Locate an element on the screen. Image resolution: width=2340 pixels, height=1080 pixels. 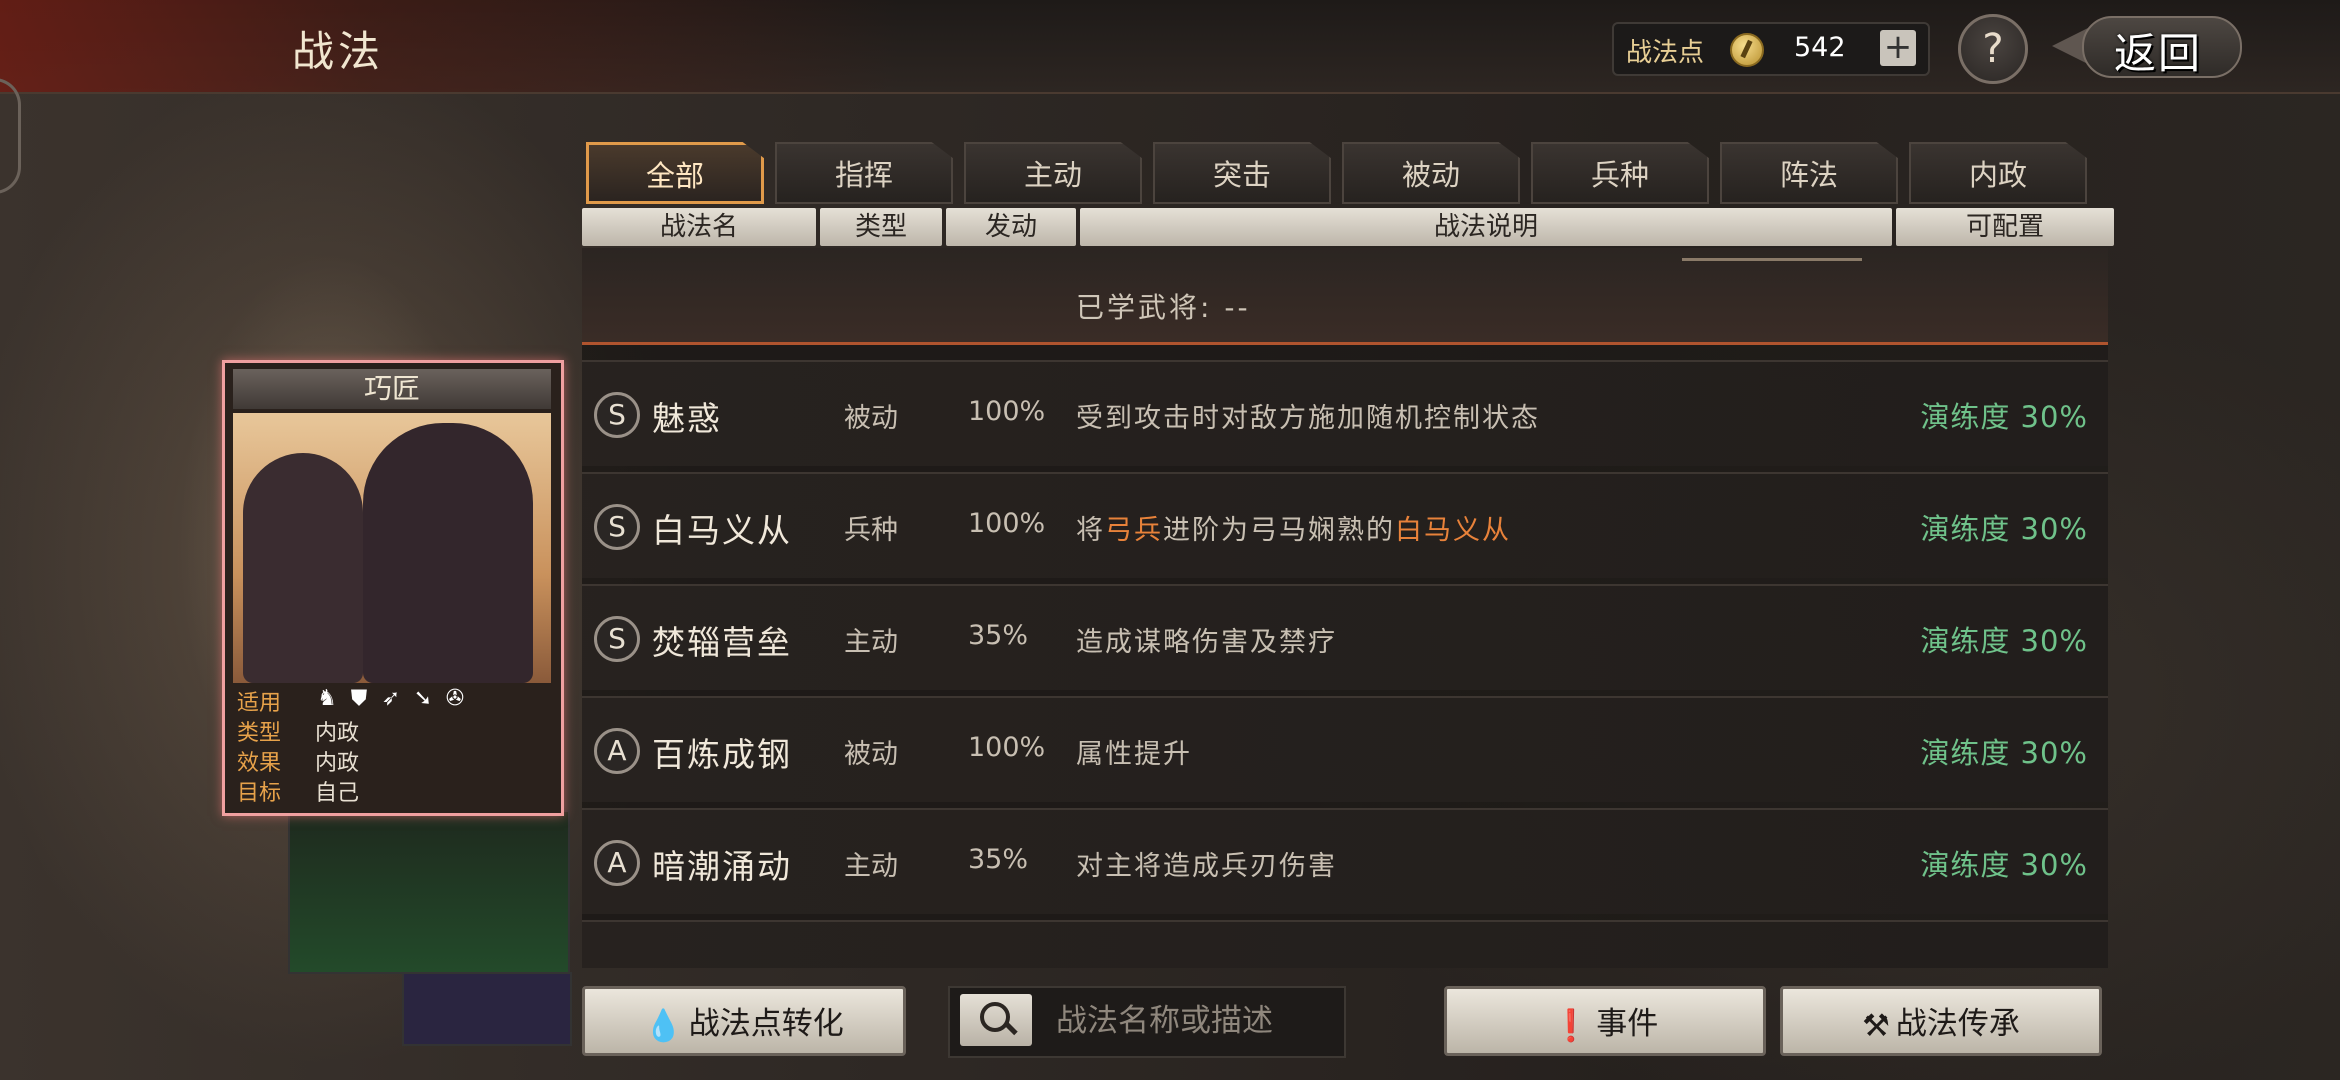
column-trigger: 发动 is located at coordinates (1011, 227).